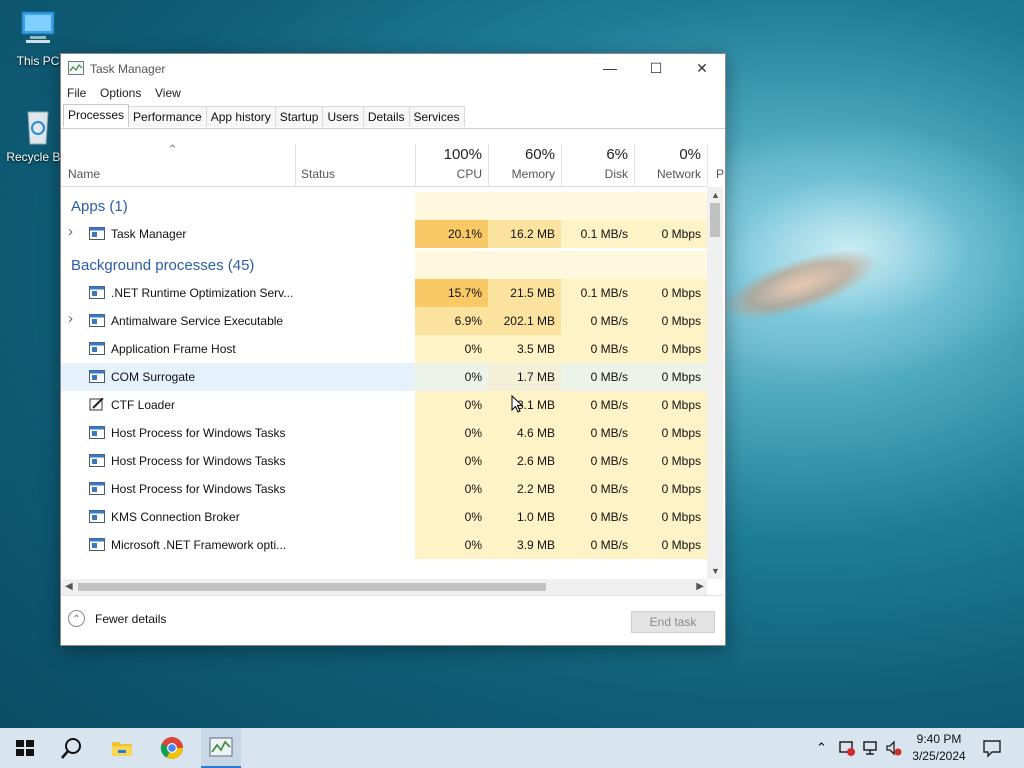 Image resolution: width=1024 pixels, height=768 pixels. What do you see at coordinates (38, 61) in the screenshot?
I see `desktop-icon-label: This PC` at bounding box center [38, 61].